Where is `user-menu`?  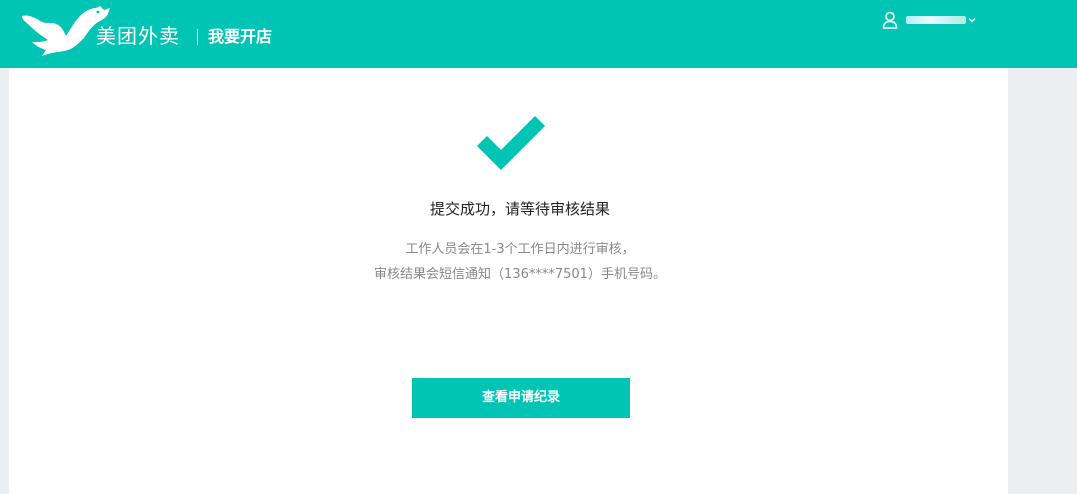
user-menu is located at coordinates (932, 20).